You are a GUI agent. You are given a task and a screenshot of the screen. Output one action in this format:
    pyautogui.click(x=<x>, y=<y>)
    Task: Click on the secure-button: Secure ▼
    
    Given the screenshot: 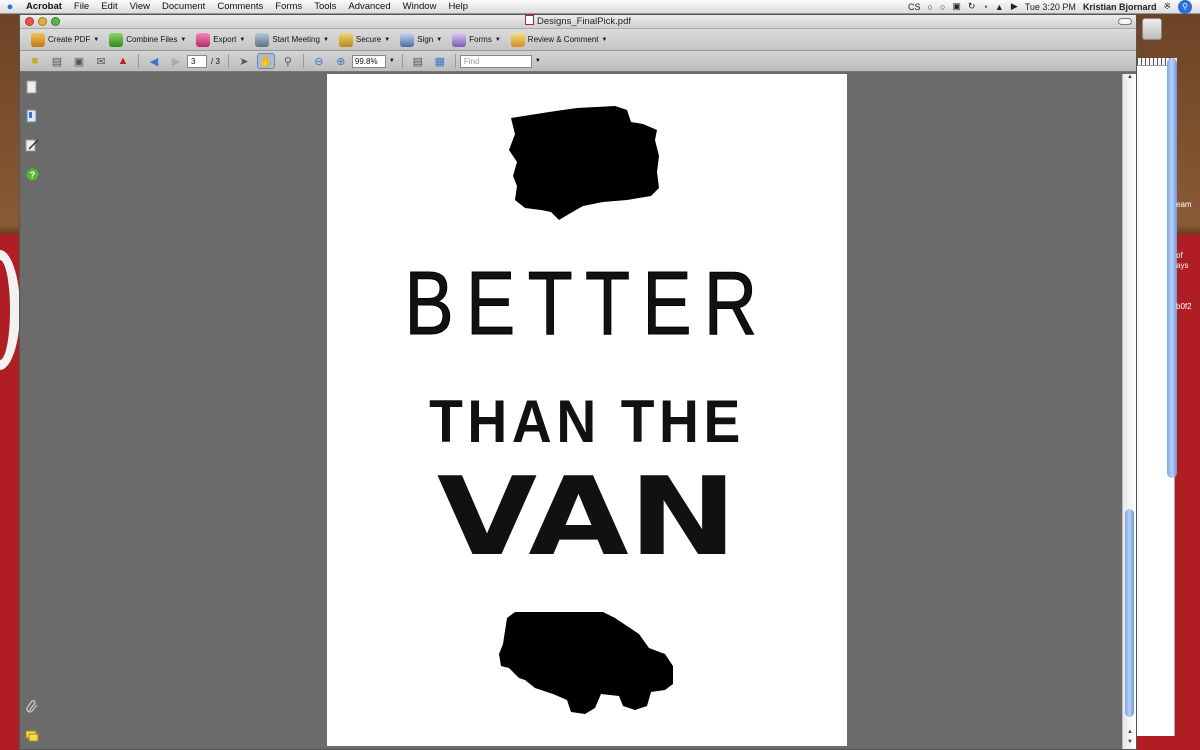 What is the action you would take?
    pyautogui.click(x=364, y=40)
    